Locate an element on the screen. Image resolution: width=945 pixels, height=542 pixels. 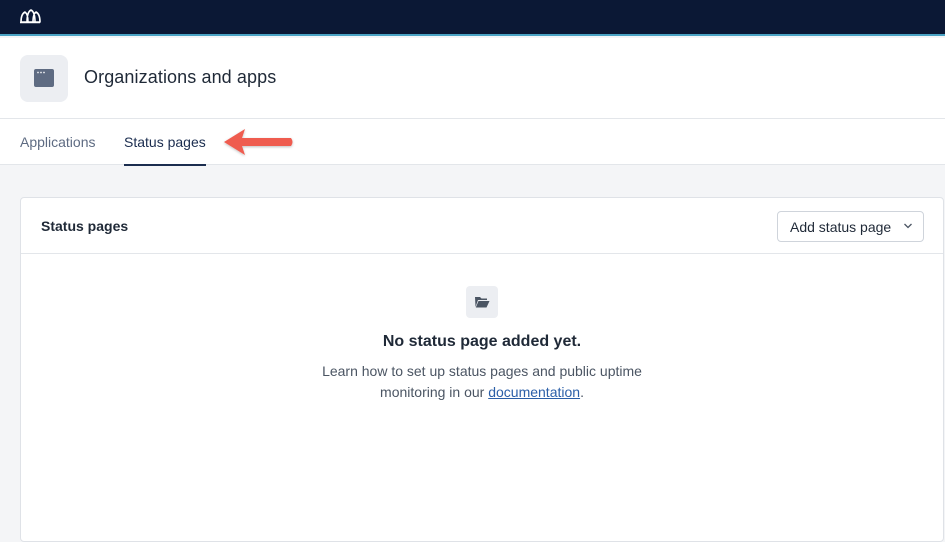
arrow-annotation is located at coordinates (258, 142).